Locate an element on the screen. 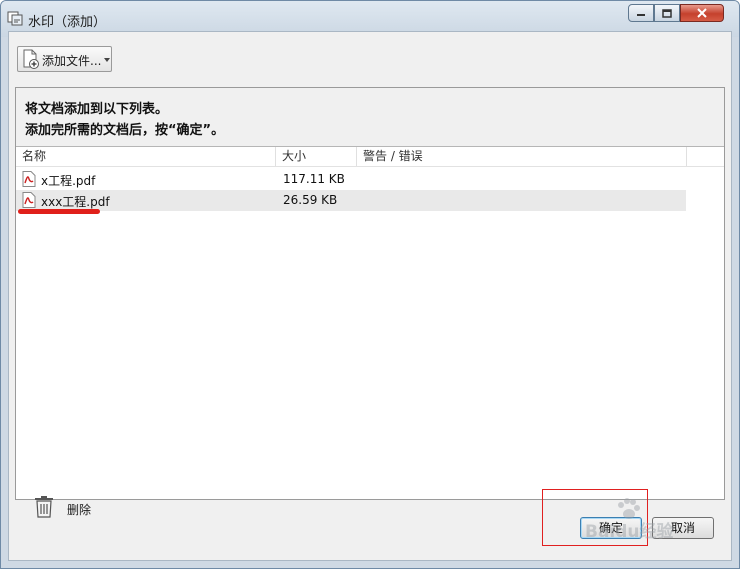 The width and height of the screenshot is (740, 569). instruction-line-2: 添加完所需的文档后，按“确定”。 is located at coordinates (125, 130).